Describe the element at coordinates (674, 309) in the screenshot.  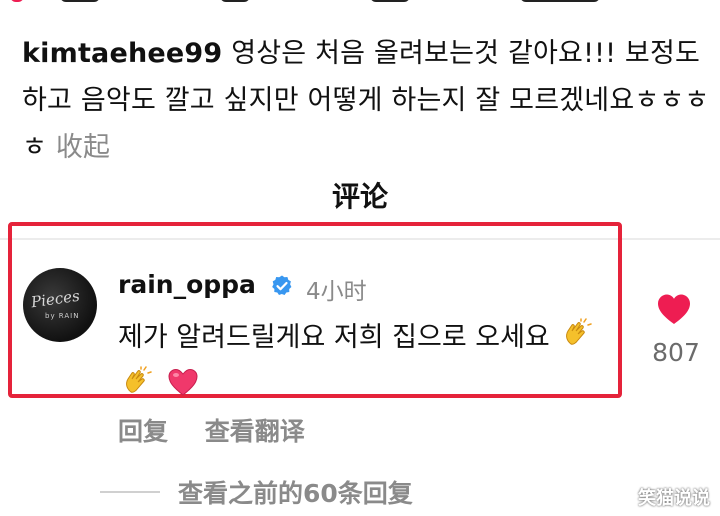
I see `like-heart-icon` at that location.